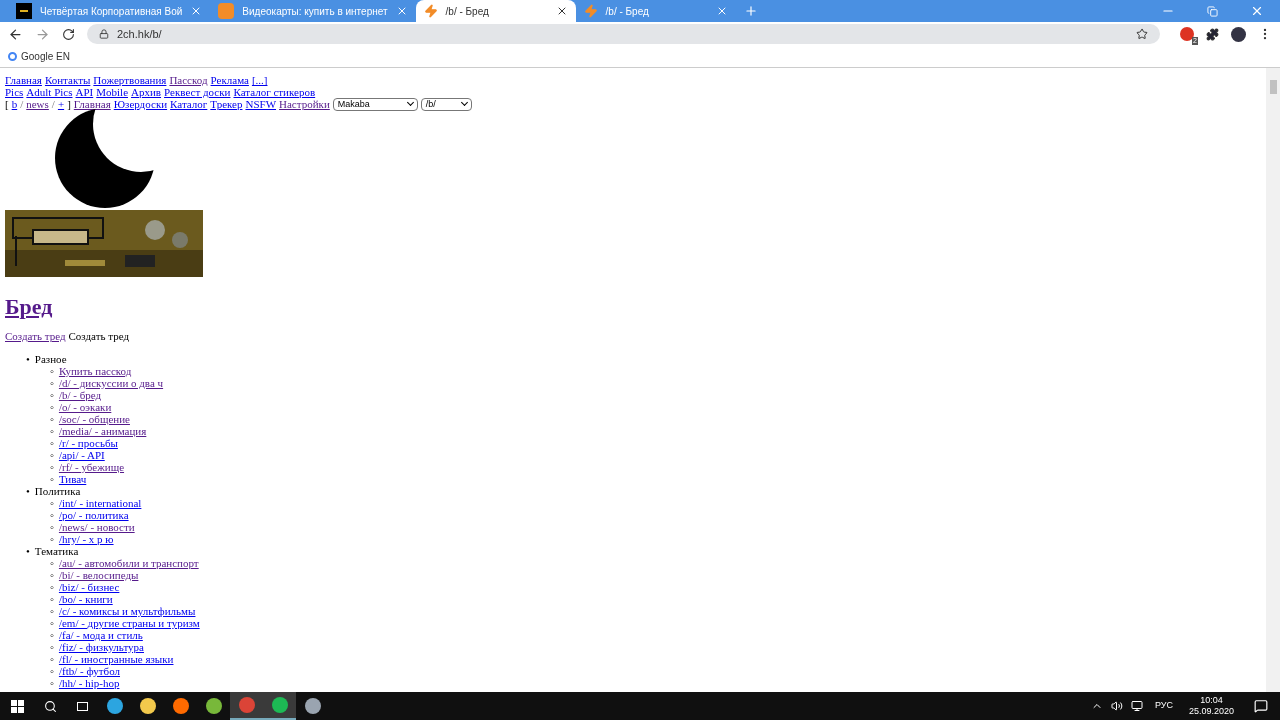  Describe the element at coordinates (129, 623) in the screenshot. I see `board-link: /em/ - другие страны и туризм` at that location.